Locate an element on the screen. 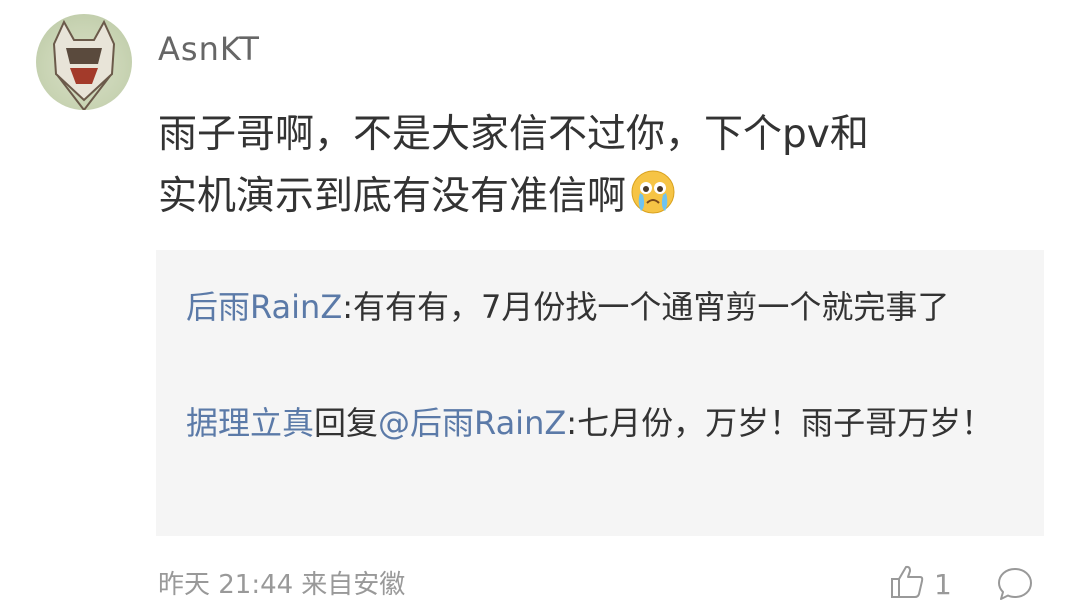  thumbs-up-icon is located at coordinates (907, 584).